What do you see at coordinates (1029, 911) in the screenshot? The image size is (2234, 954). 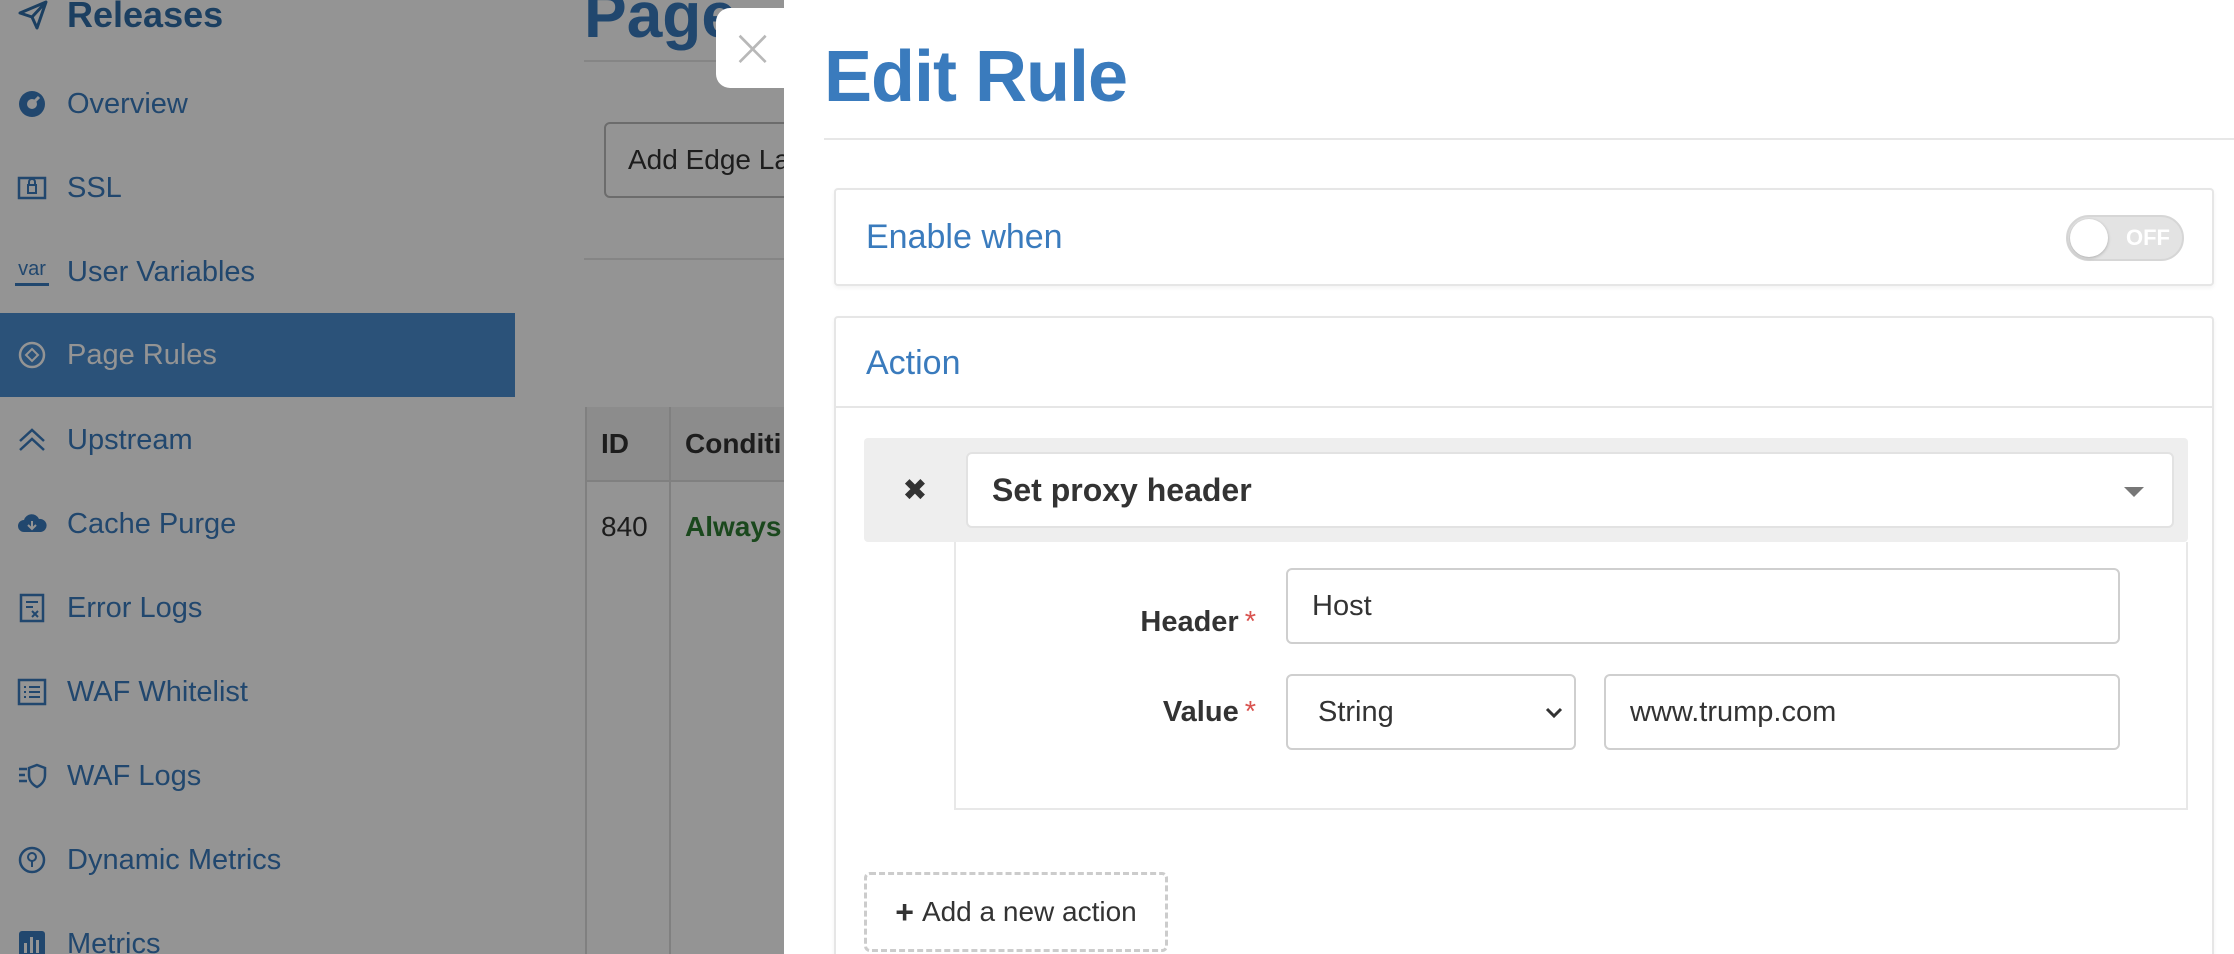 I see `add-new-action-label: Add a new action` at bounding box center [1029, 911].